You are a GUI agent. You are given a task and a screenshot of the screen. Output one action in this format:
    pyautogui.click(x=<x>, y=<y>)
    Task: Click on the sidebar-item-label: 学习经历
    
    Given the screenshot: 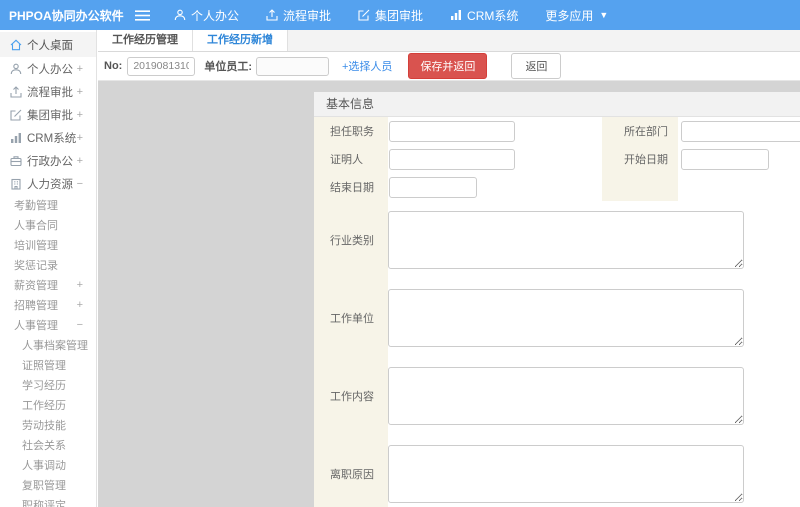 What is the action you would take?
    pyautogui.click(x=44, y=386)
    